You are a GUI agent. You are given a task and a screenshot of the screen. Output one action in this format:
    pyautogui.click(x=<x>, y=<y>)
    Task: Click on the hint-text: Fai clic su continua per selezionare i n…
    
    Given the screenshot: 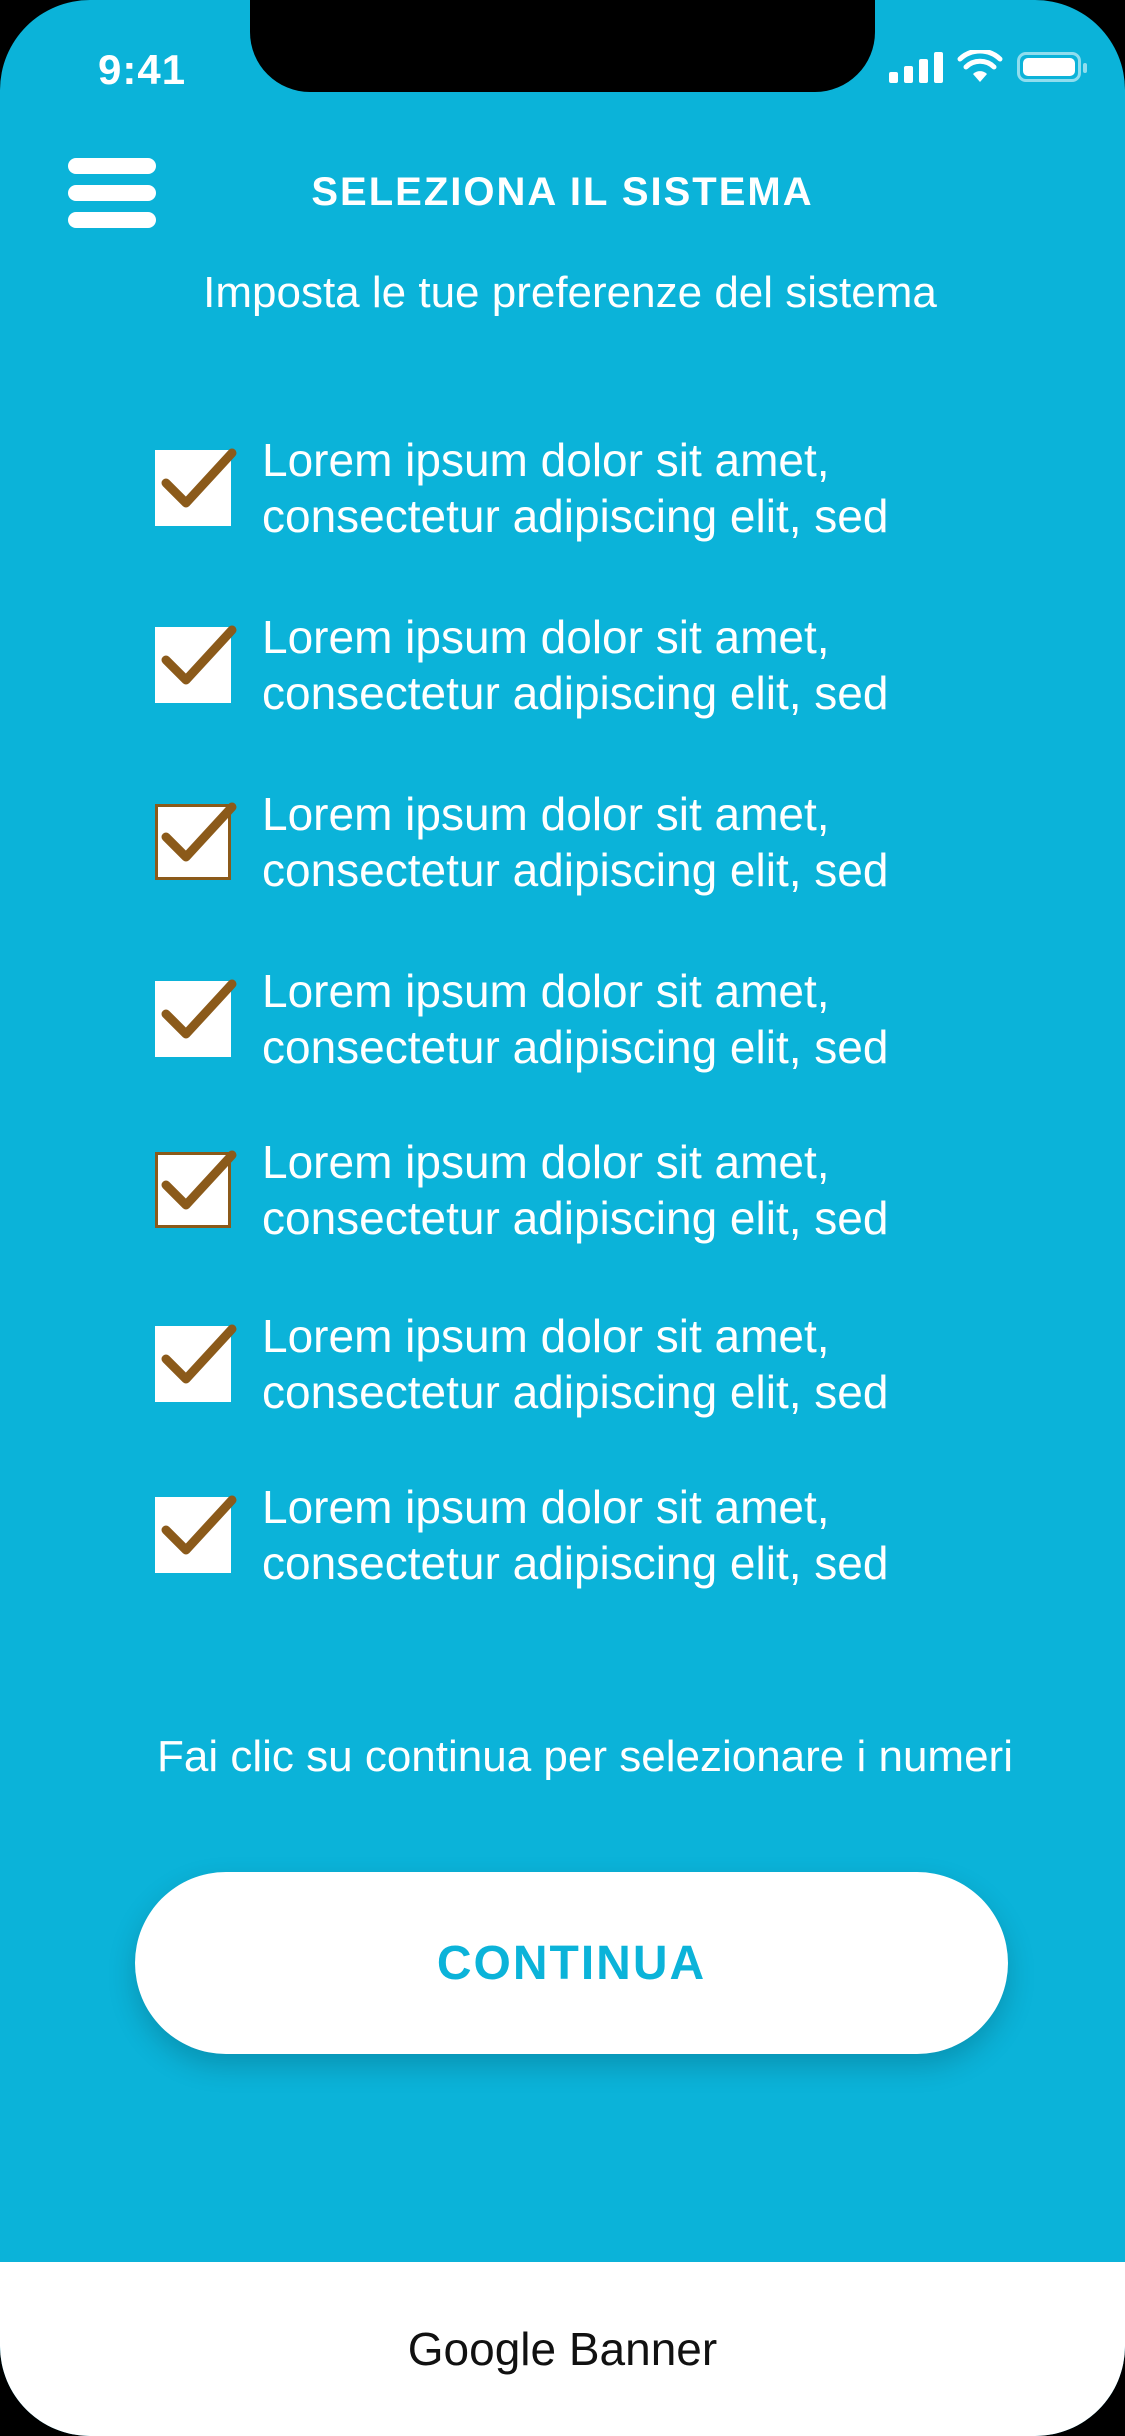 What is the action you would take?
    pyautogui.click(x=585, y=1756)
    